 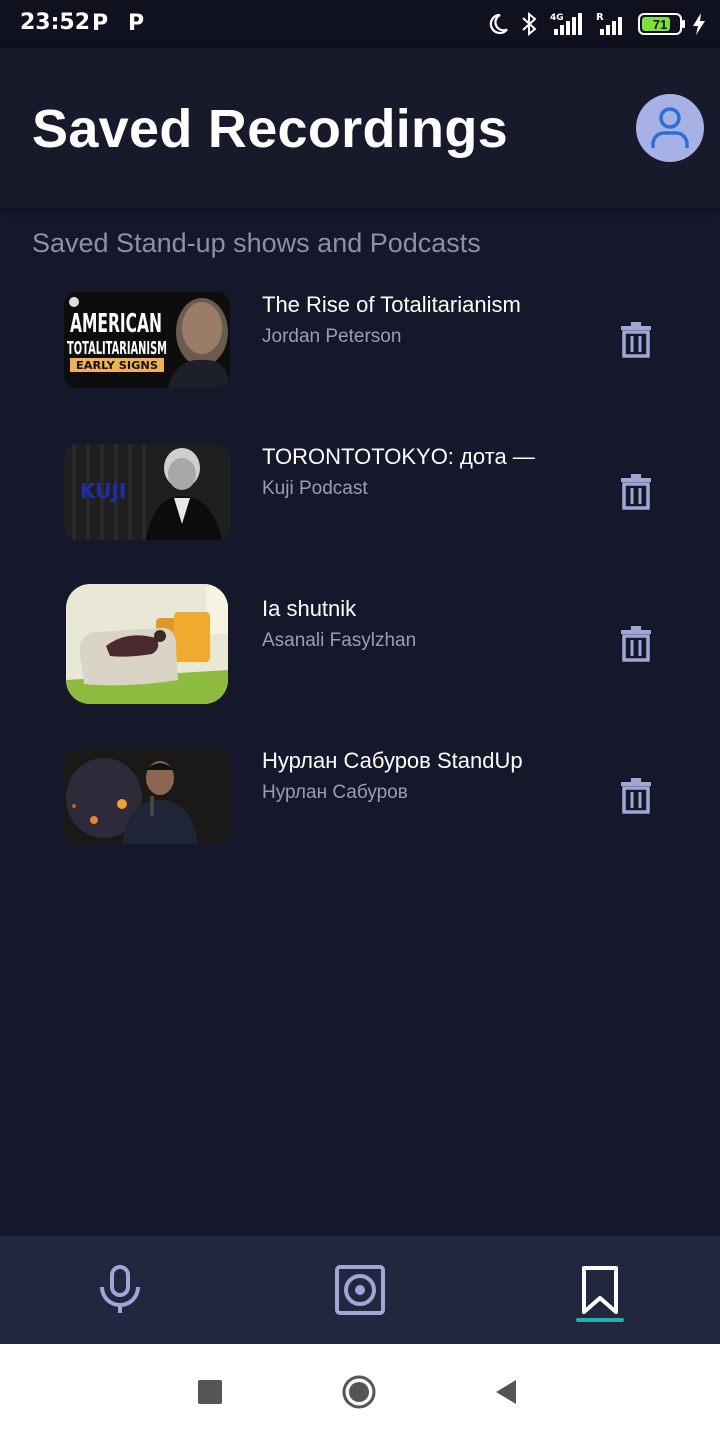 I want to click on charging-icon, so click(x=699, y=24).